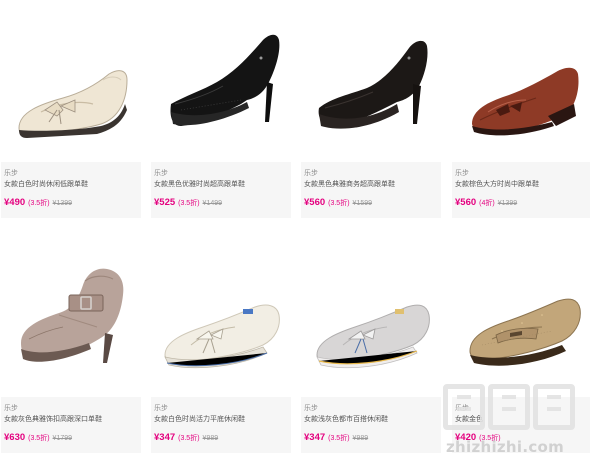 The width and height of the screenshot is (590, 466). I want to click on black-stiletto-pump-icon, so click(225, 80).